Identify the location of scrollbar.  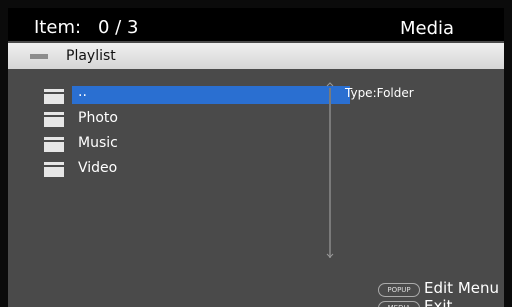
(330, 173).